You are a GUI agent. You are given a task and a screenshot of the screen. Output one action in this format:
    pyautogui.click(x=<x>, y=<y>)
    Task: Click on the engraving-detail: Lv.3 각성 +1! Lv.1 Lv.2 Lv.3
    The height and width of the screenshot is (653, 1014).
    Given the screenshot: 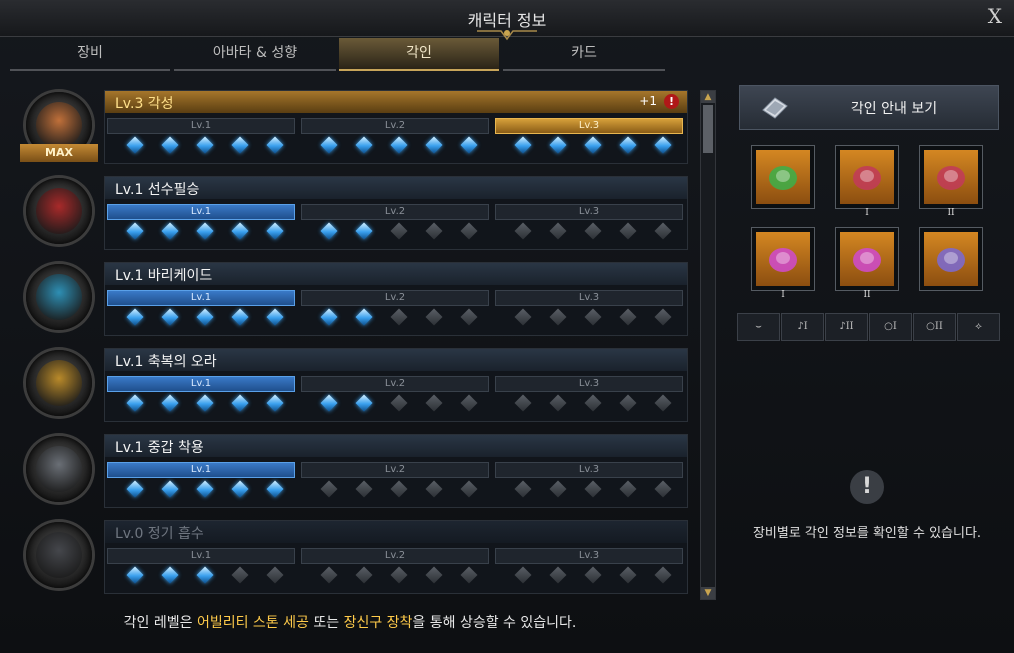 What is the action you would take?
    pyautogui.click(x=396, y=127)
    